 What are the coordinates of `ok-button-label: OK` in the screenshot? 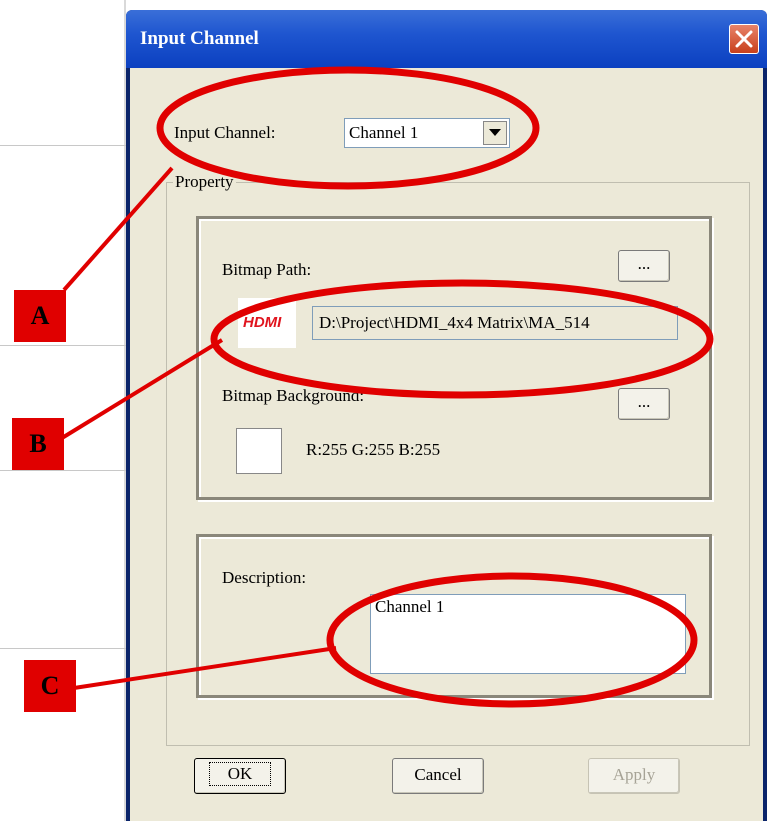 It's located at (240, 774).